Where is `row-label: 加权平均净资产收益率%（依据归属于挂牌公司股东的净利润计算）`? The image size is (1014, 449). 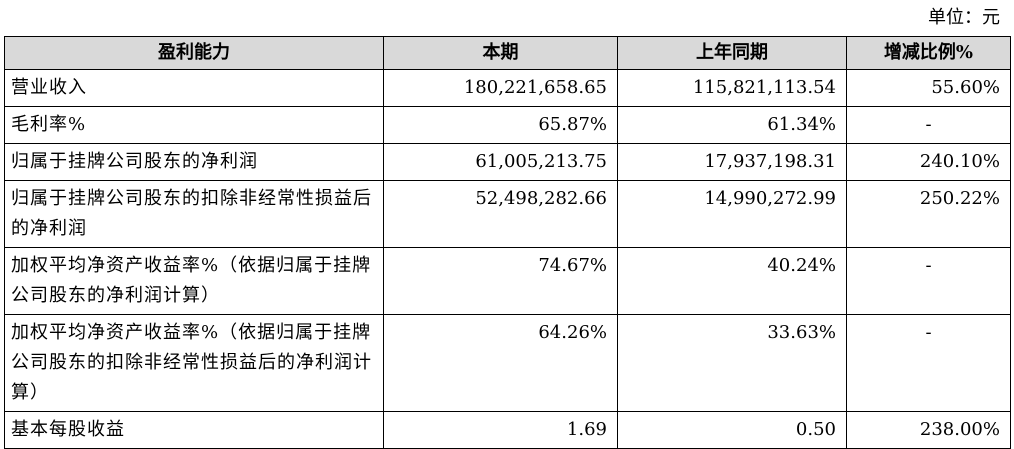
row-label: 加权平均净资产收益率%（依据归属于挂牌公司股东的净利润计算） is located at coordinates (194, 281).